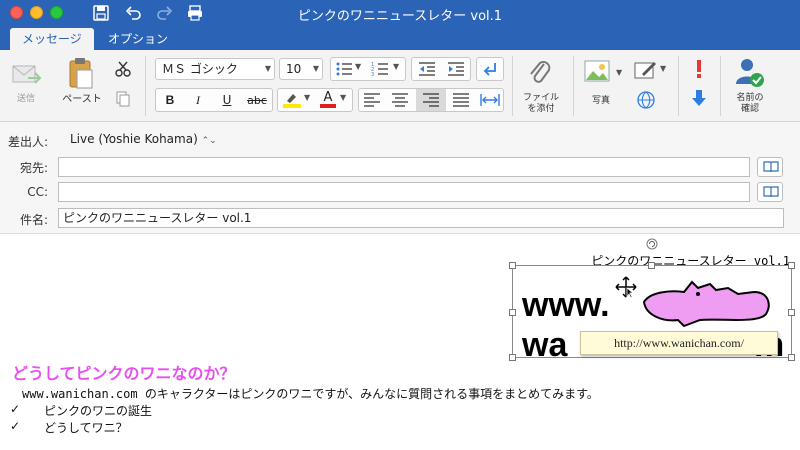 This screenshot has height=450, width=800. I want to click on font-color-label: A, so click(328, 97).